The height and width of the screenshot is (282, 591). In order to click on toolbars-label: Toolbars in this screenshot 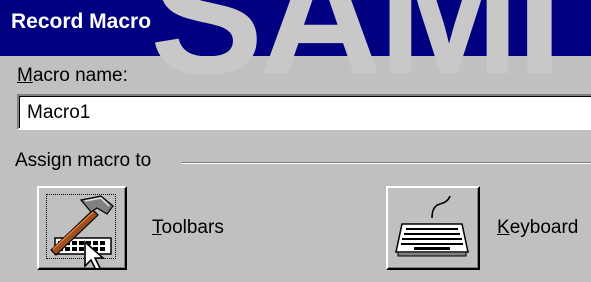, I will do `click(188, 228)`.